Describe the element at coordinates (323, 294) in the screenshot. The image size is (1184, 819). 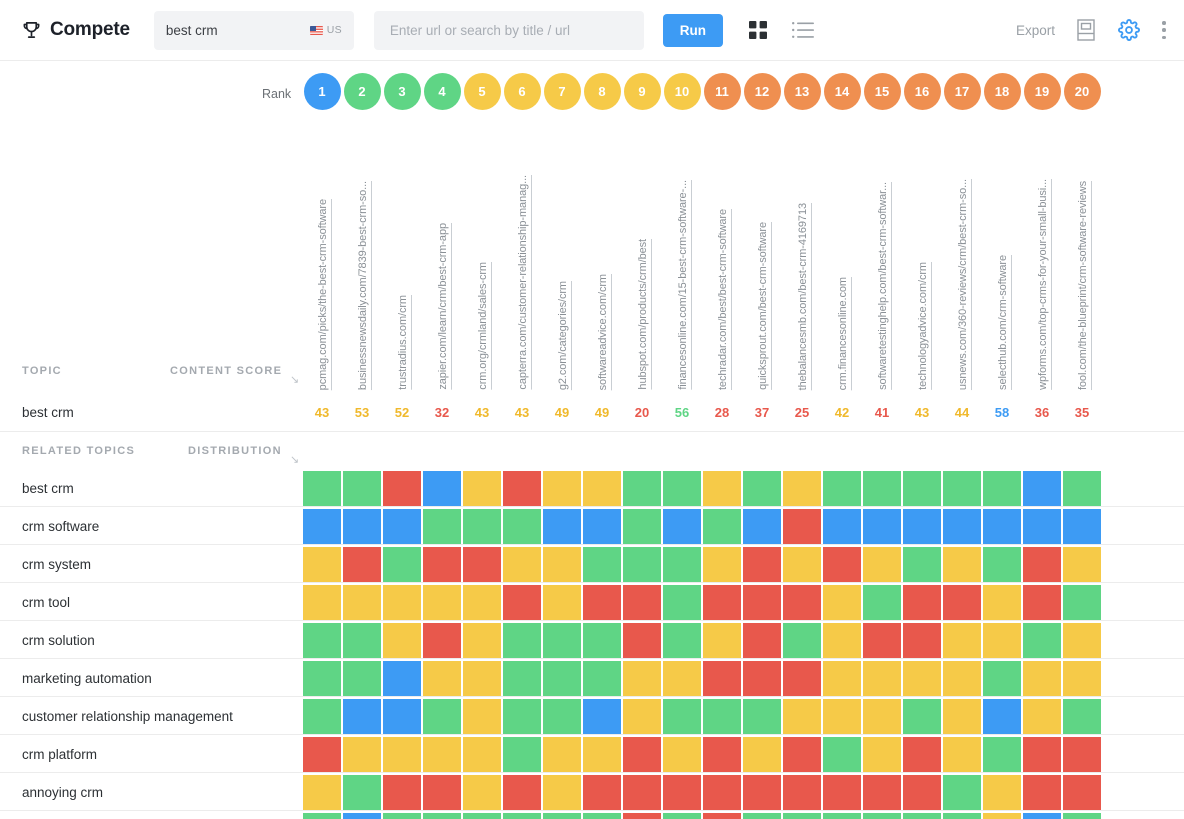
I see `url-link: pcmag.com/picks/the-best-crm-software` at that location.